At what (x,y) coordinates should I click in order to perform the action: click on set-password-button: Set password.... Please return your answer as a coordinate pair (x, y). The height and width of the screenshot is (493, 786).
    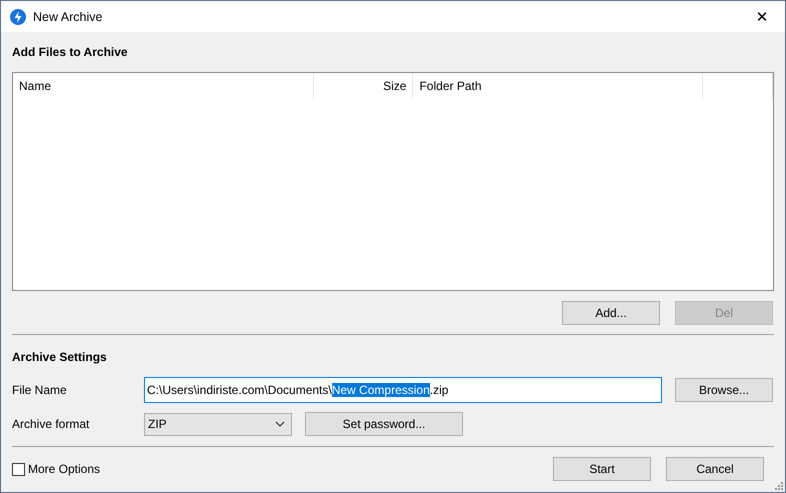
    Looking at the image, I should click on (384, 424).